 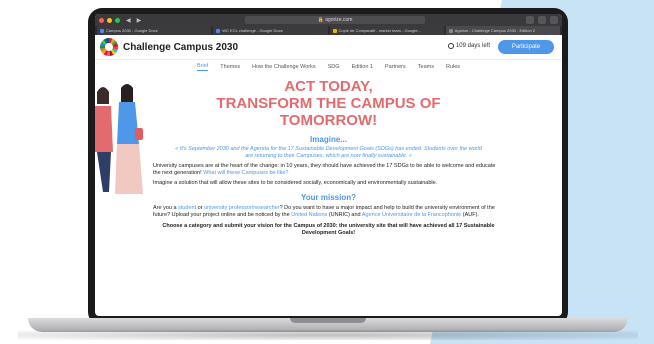 I want to click on tabs-icon, so click(x=554, y=20).